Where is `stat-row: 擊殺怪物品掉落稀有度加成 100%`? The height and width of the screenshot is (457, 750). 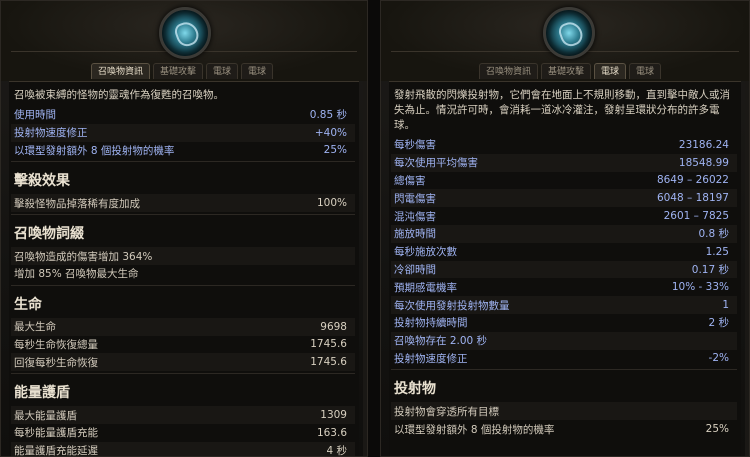 stat-row: 擊殺怪物品掉落稀有度加成 100% is located at coordinates (183, 203).